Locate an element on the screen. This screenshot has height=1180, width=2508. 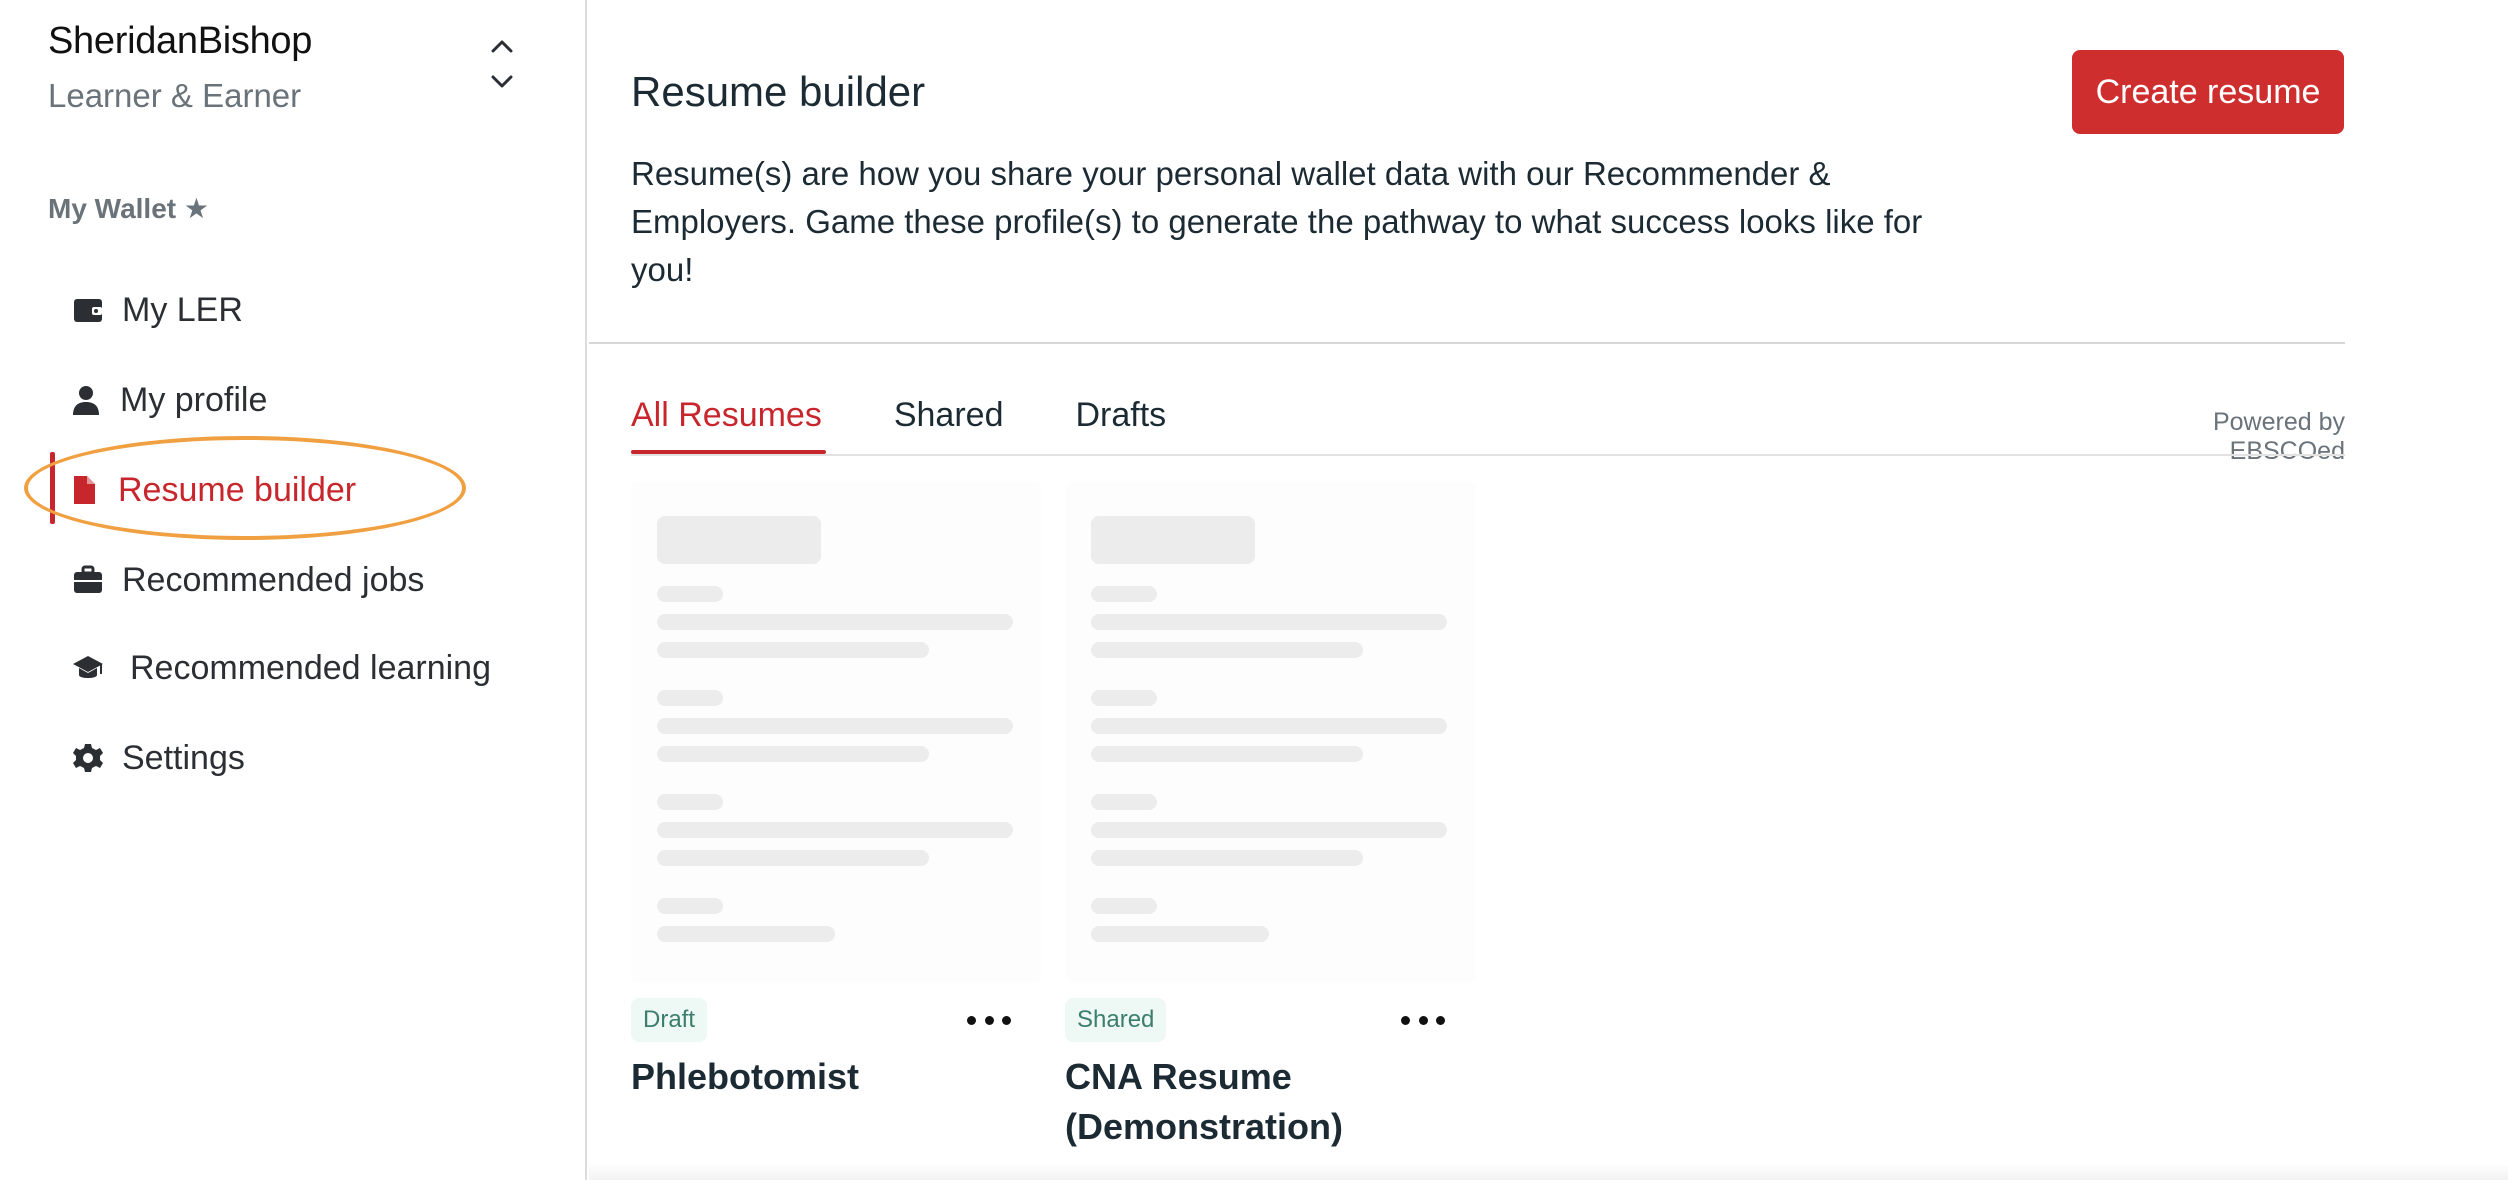
resume-card-meta: Shared is located at coordinates (1270, 1023).